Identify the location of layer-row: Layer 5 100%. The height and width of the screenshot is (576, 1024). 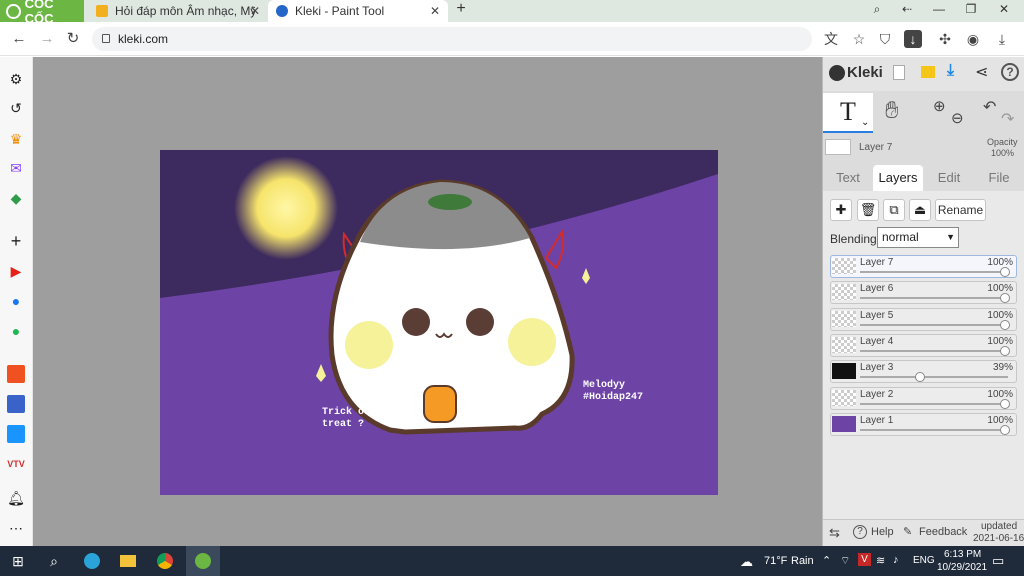
(923, 319).